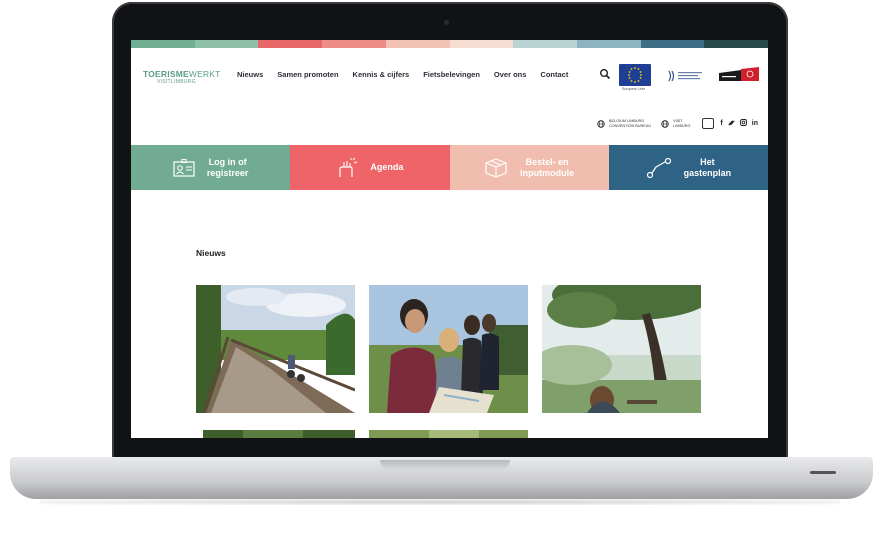  What do you see at coordinates (387, 167) in the screenshot?
I see `quicklink-agenda-label: Agenda` at bounding box center [387, 167].